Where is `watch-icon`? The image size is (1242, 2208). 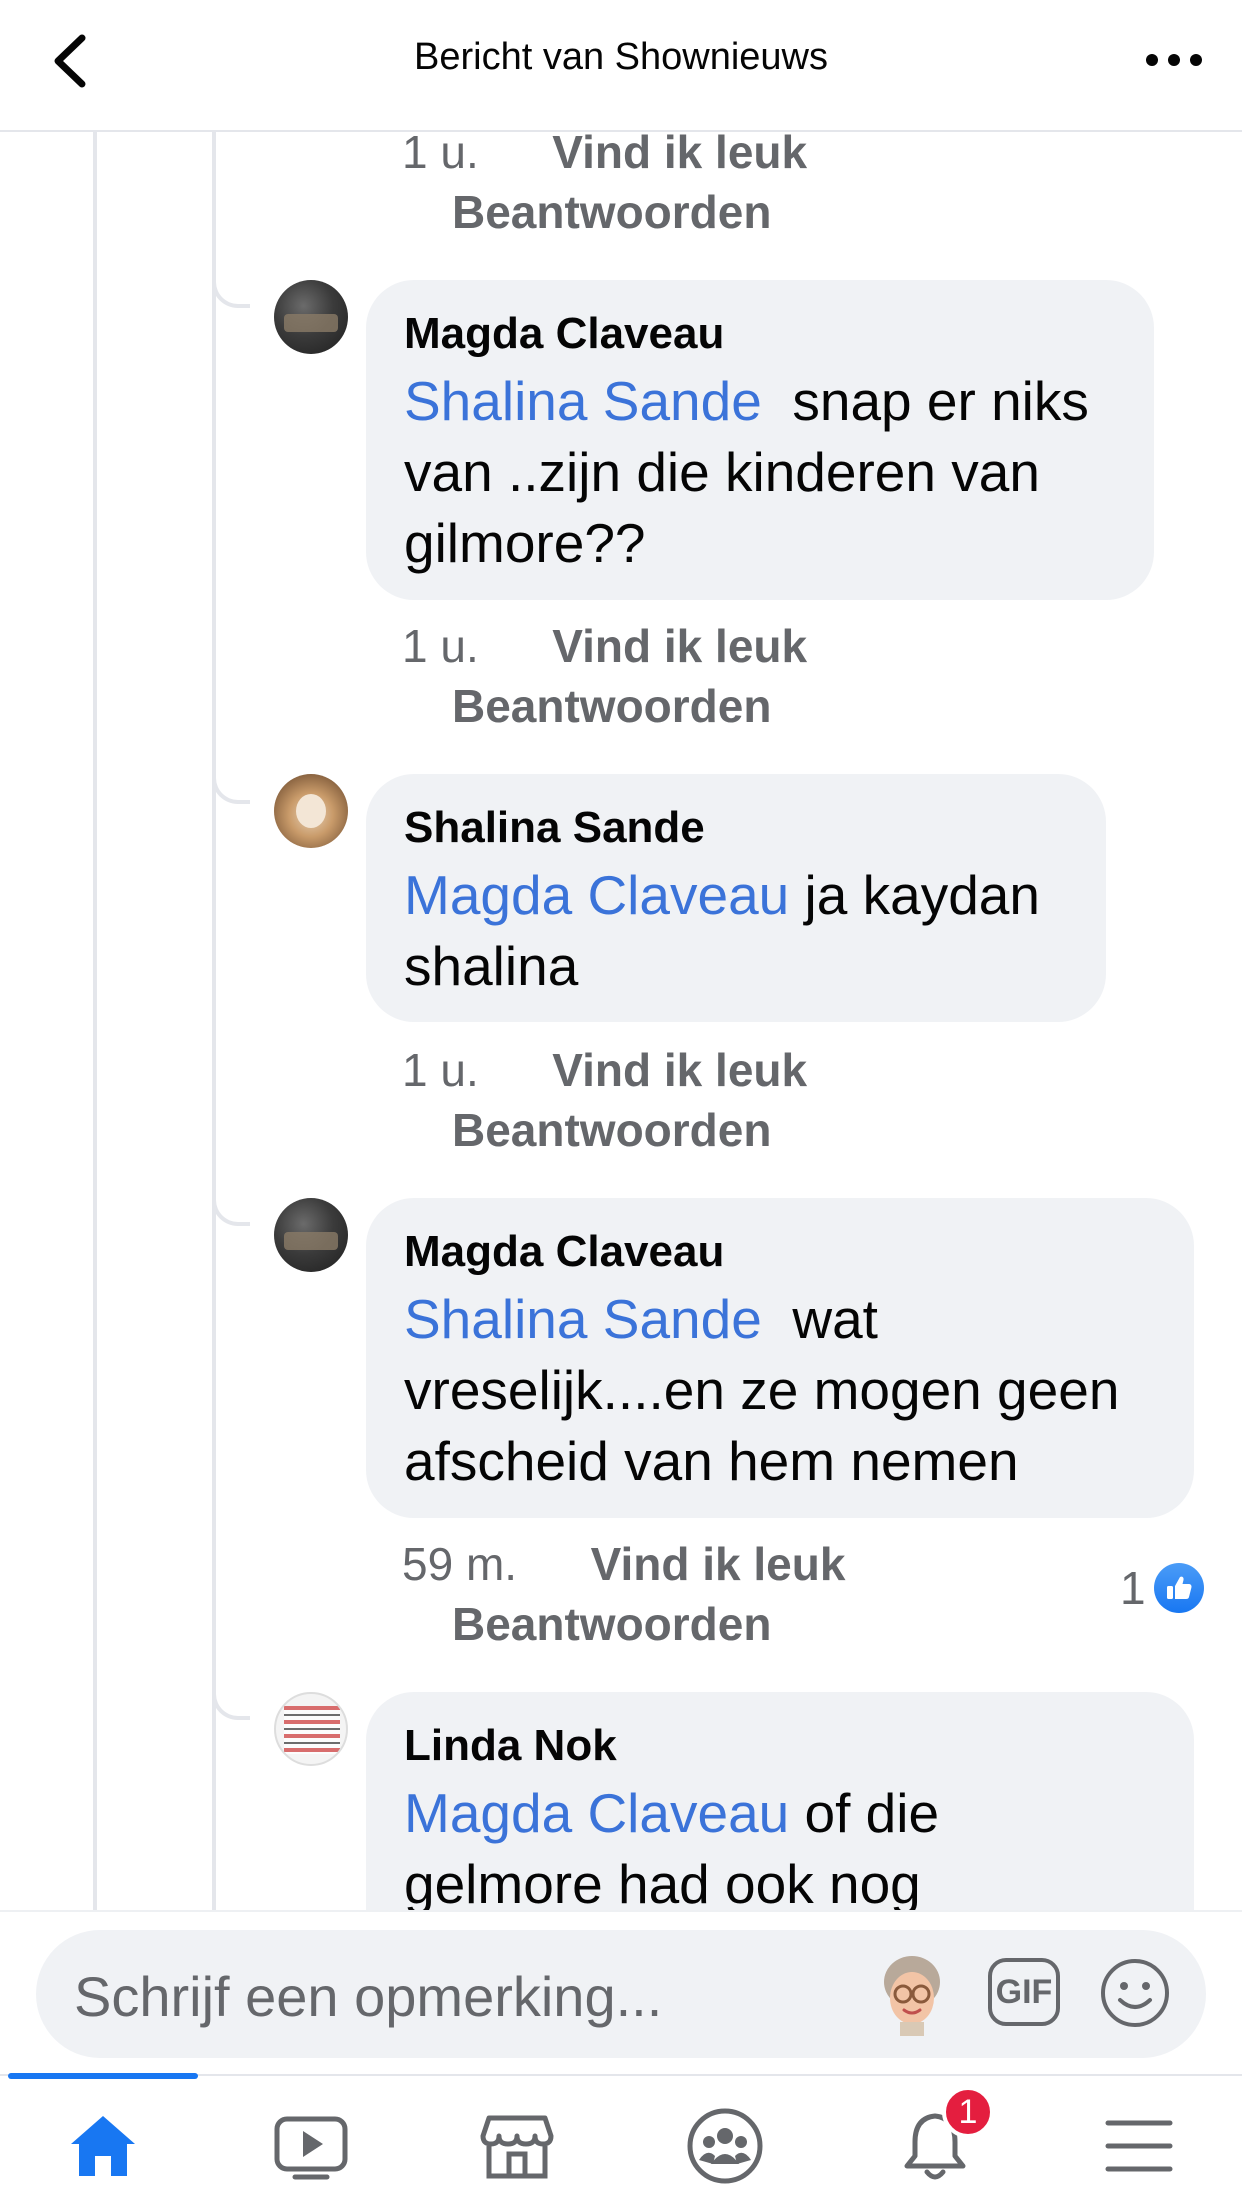 watch-icon is located at coordinates (311, 2148).